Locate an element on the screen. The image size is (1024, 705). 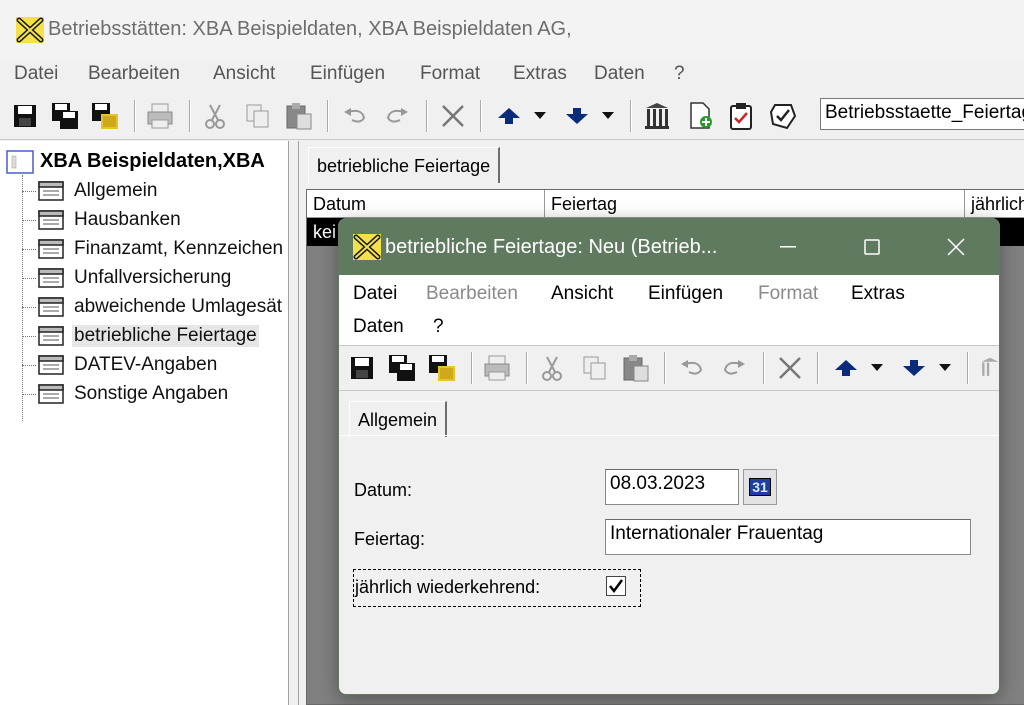
menu-ansicht: Ansicht is located at coordinates (244, 74).